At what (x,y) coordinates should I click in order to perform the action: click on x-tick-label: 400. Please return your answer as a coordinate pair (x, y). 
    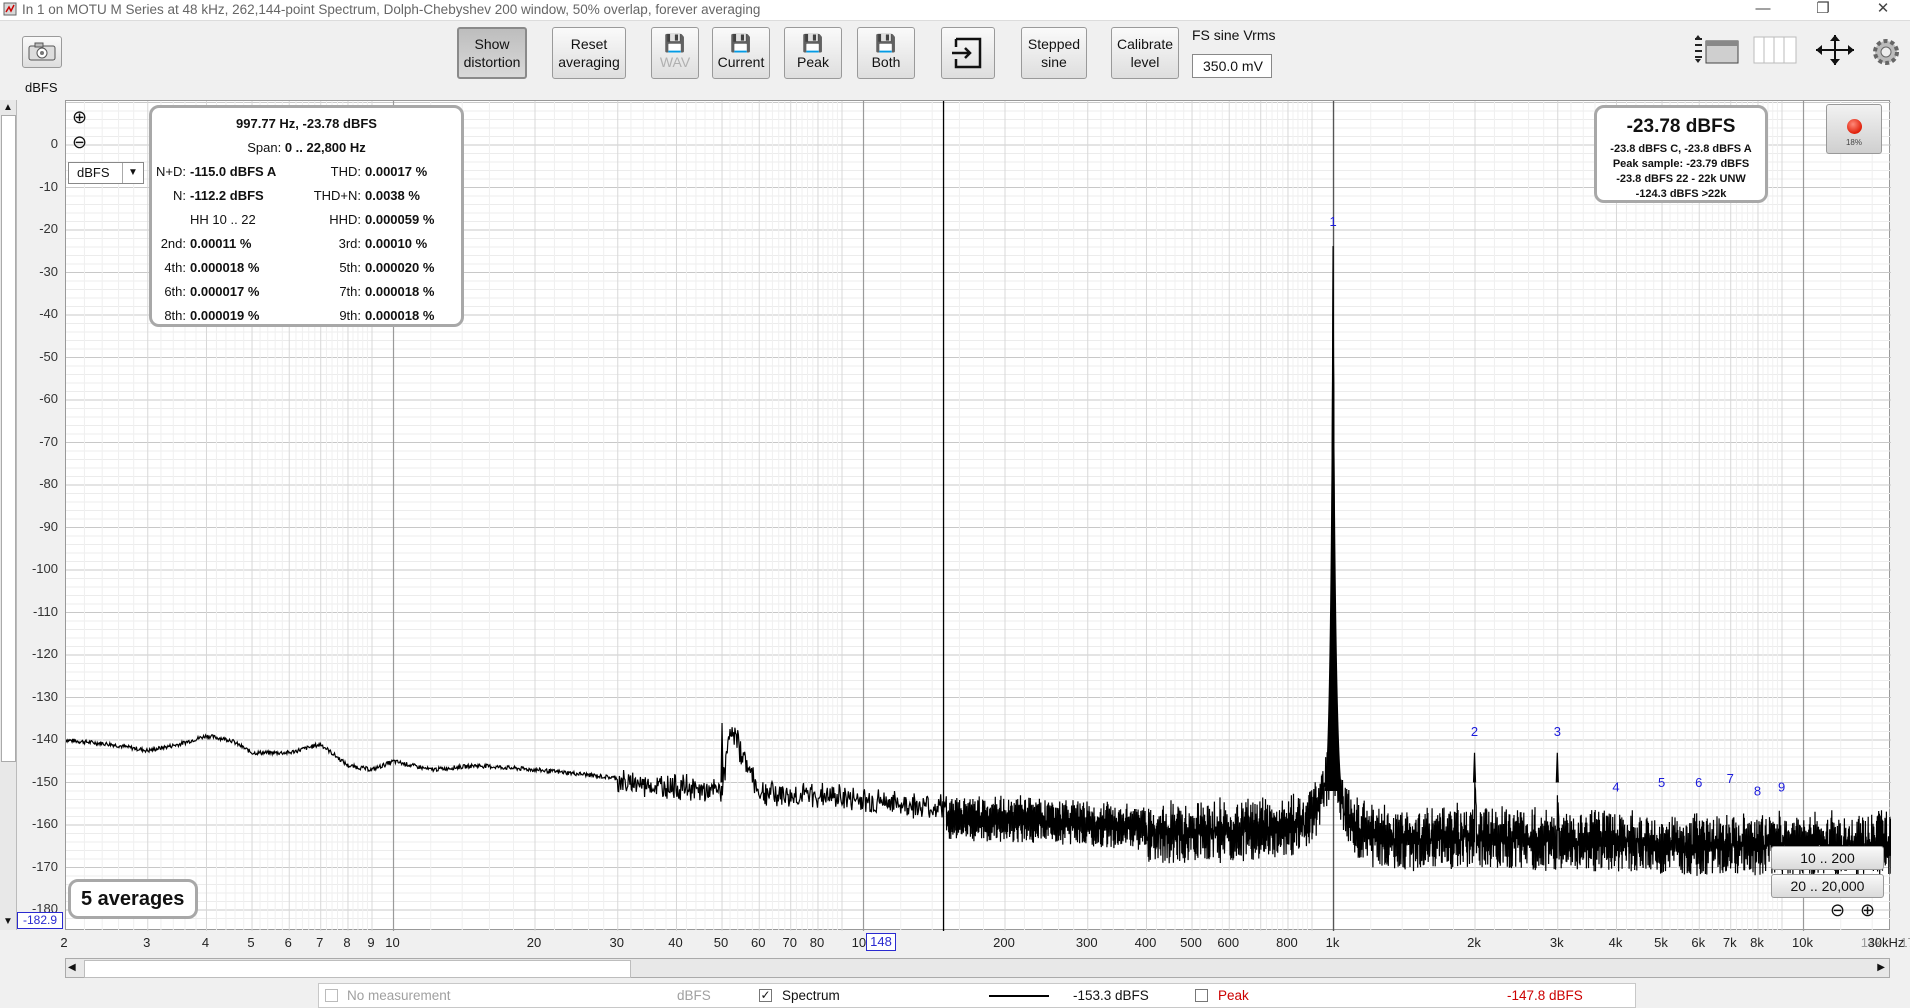
    Looking at the image, I should click on (1145, 942).